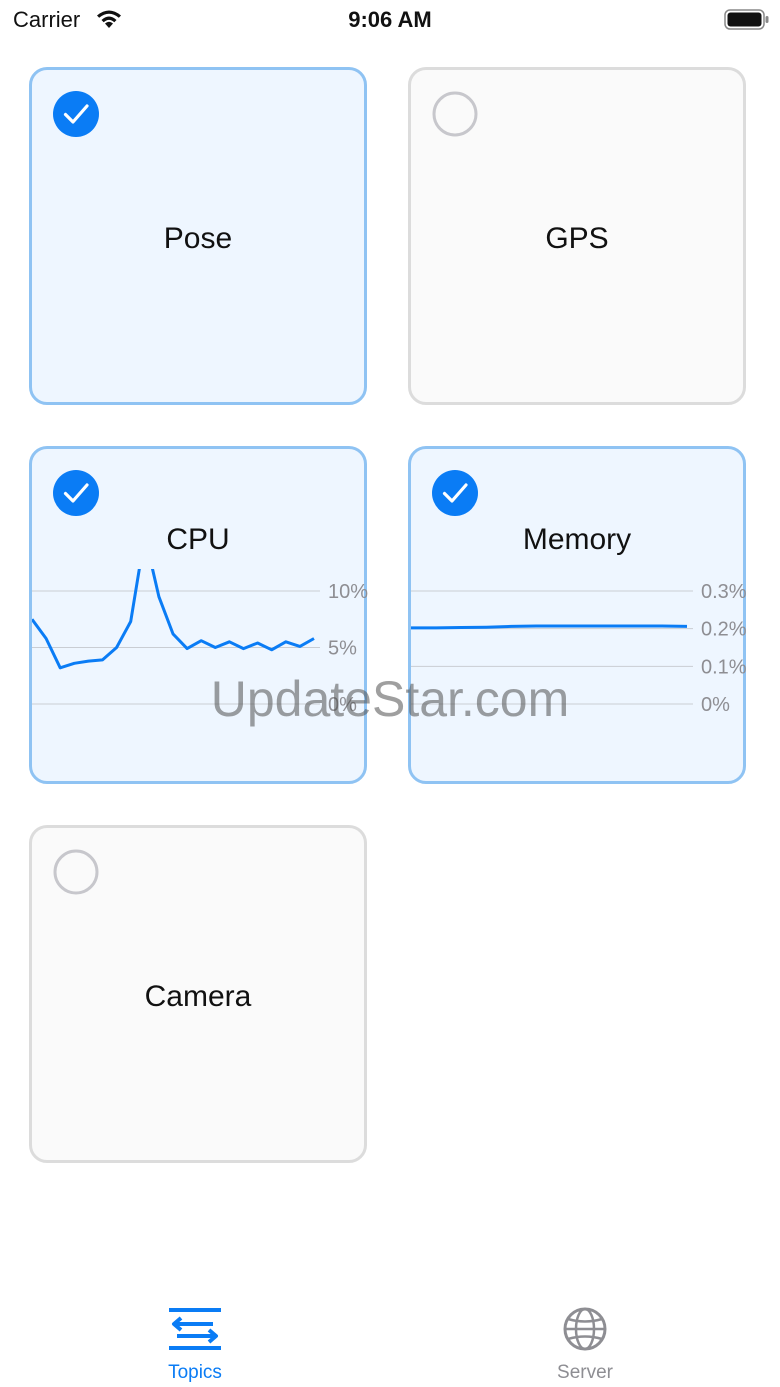 The height and width of the screenshot is (1387, 780). I want to click on clock: 9:06 AM, so click(390, 19).